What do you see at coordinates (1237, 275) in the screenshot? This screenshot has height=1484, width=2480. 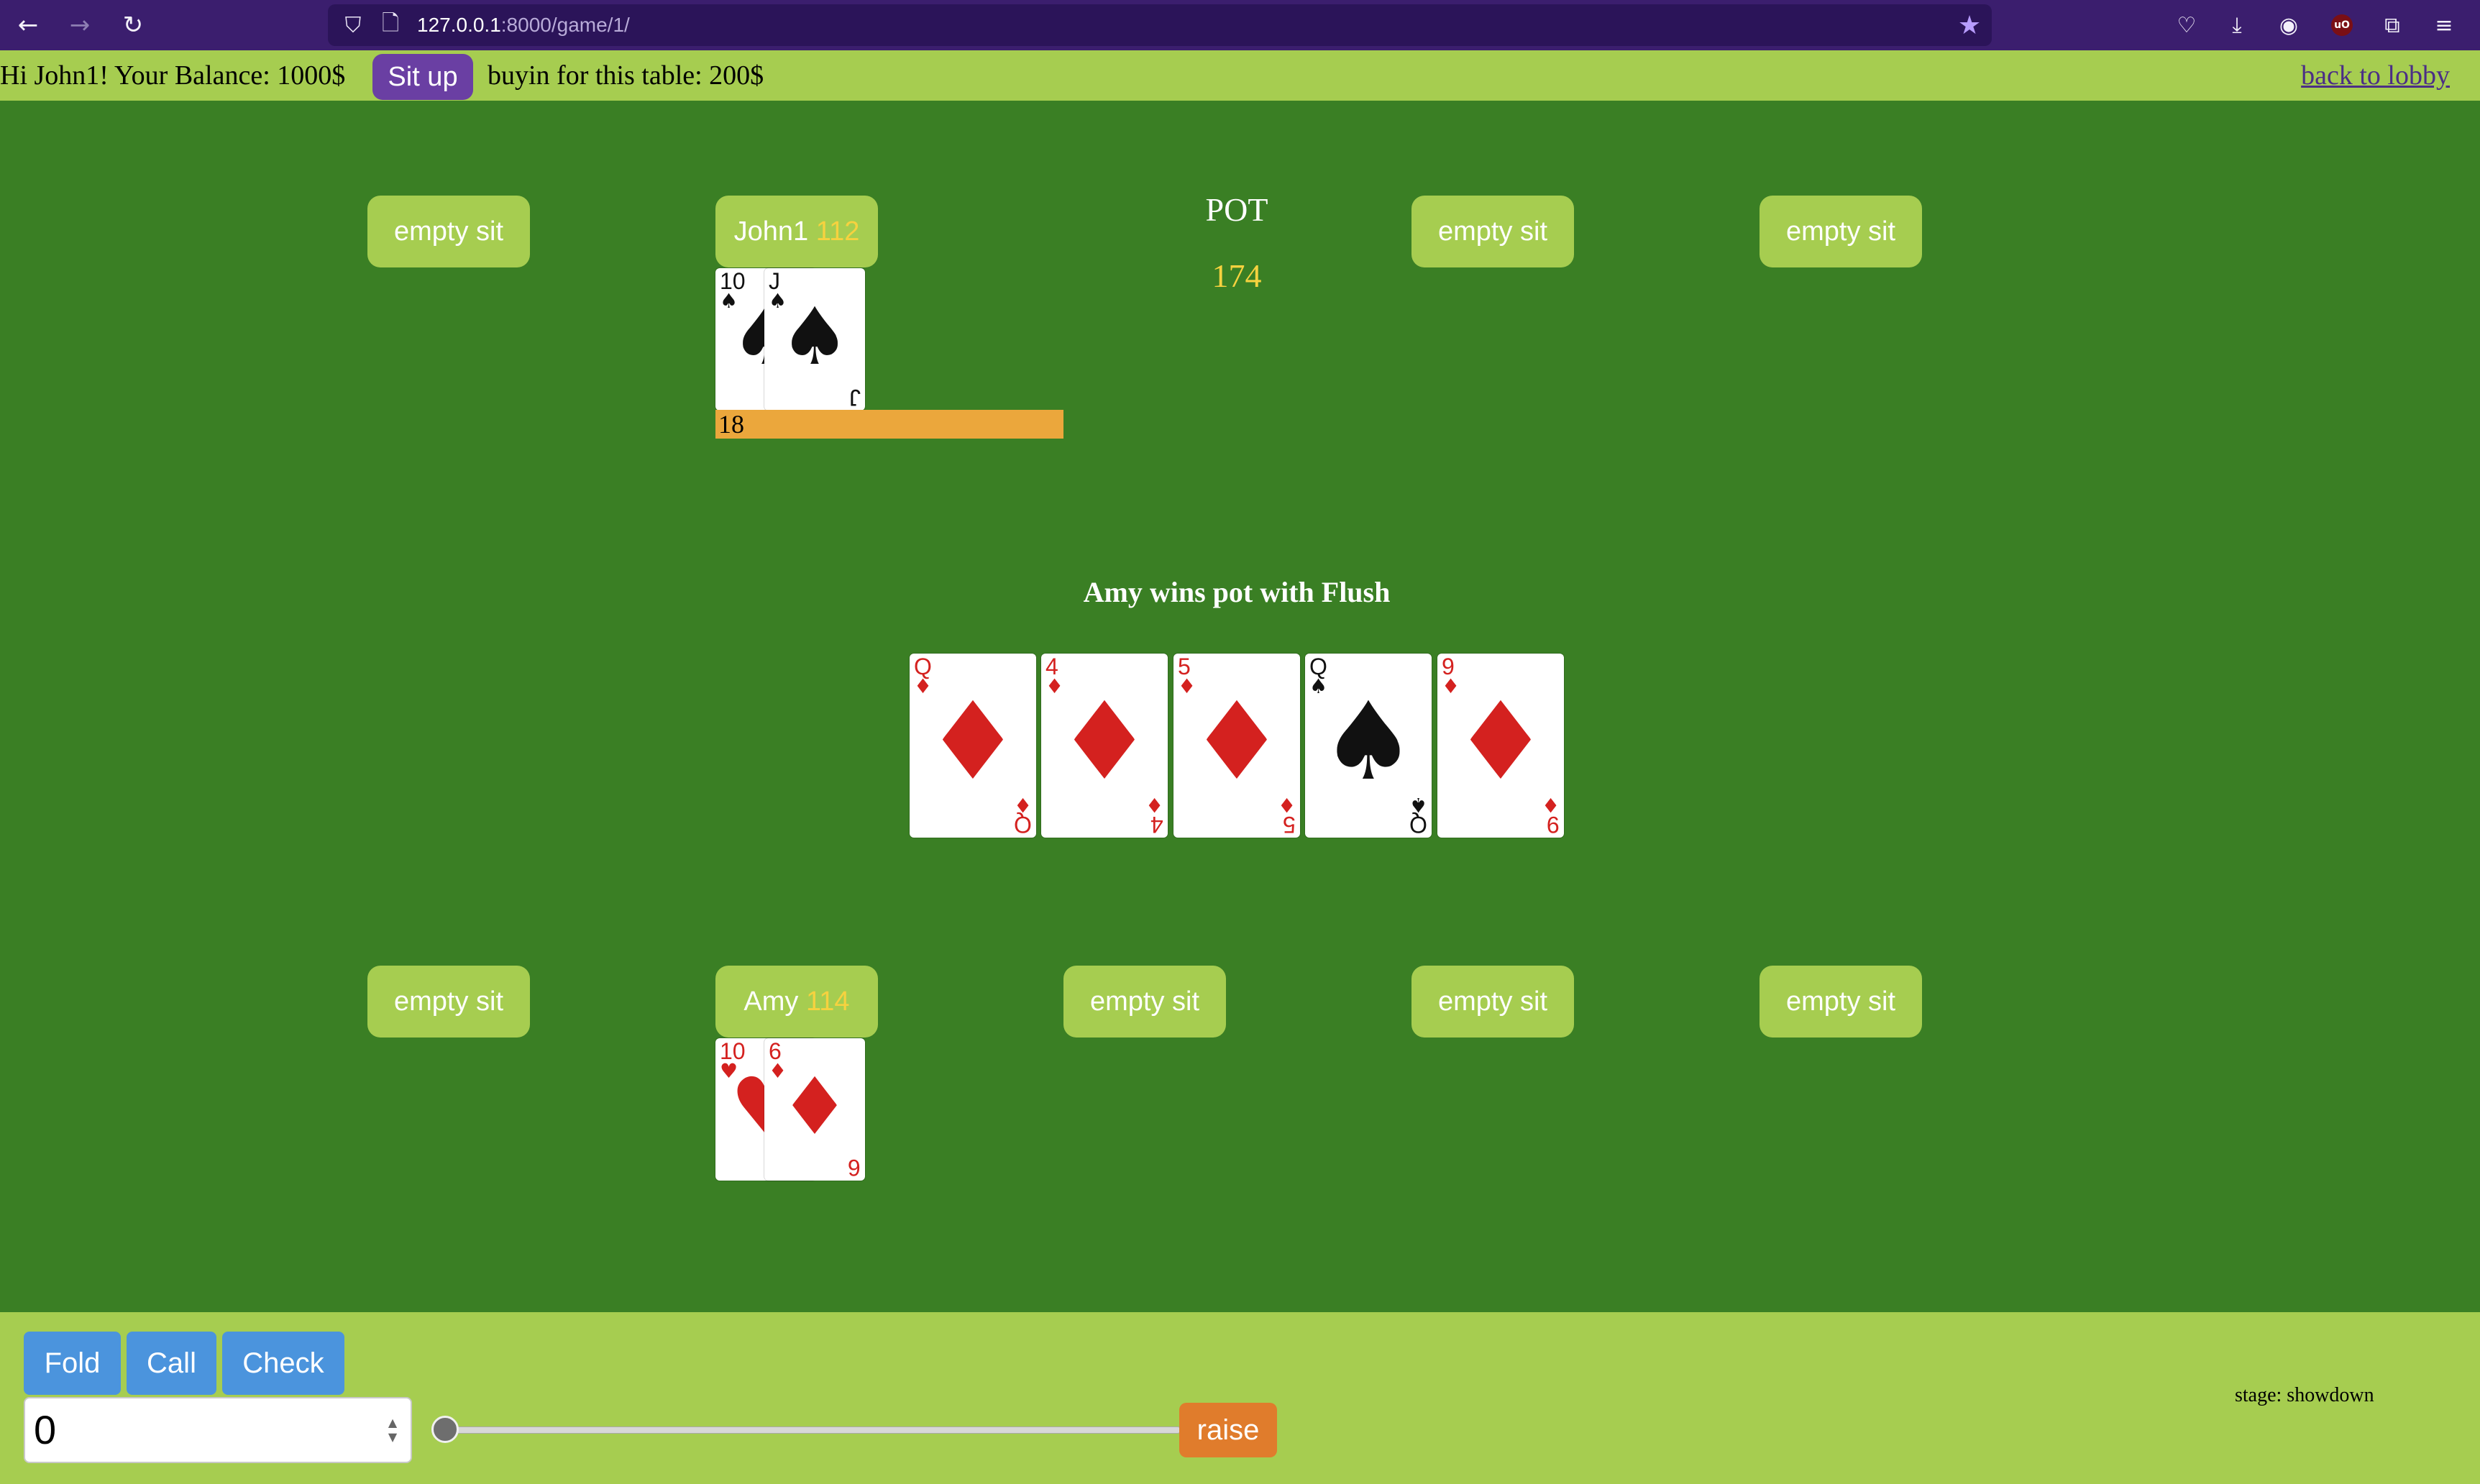 I see `pot-value: 174` at bounding box center [1237, 275].